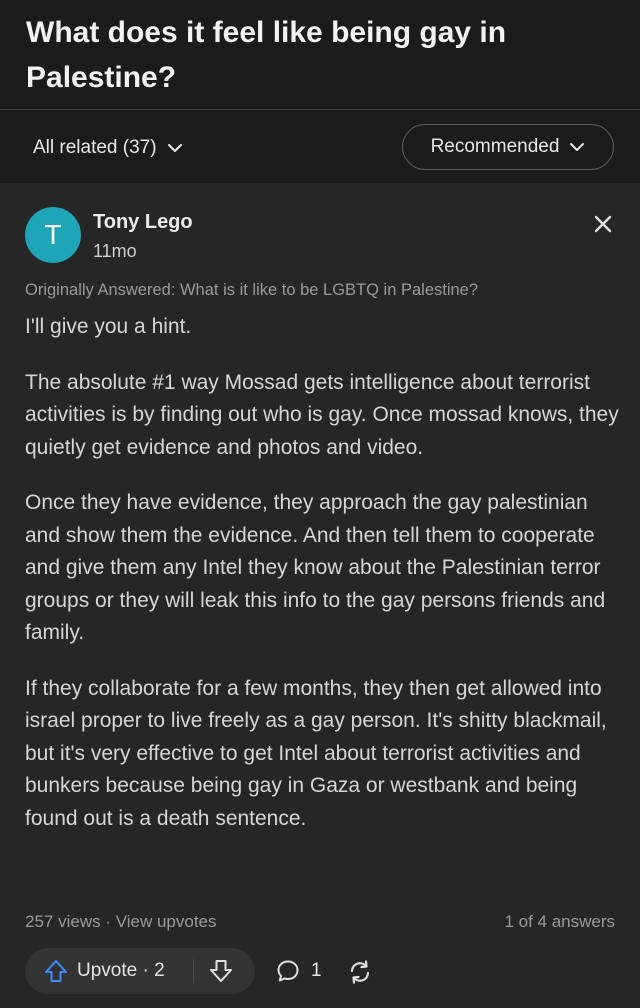  What do you see at coordinates (193, 971) in the screenshot?
I see `vote-divider` at bounding box center [193, 971].